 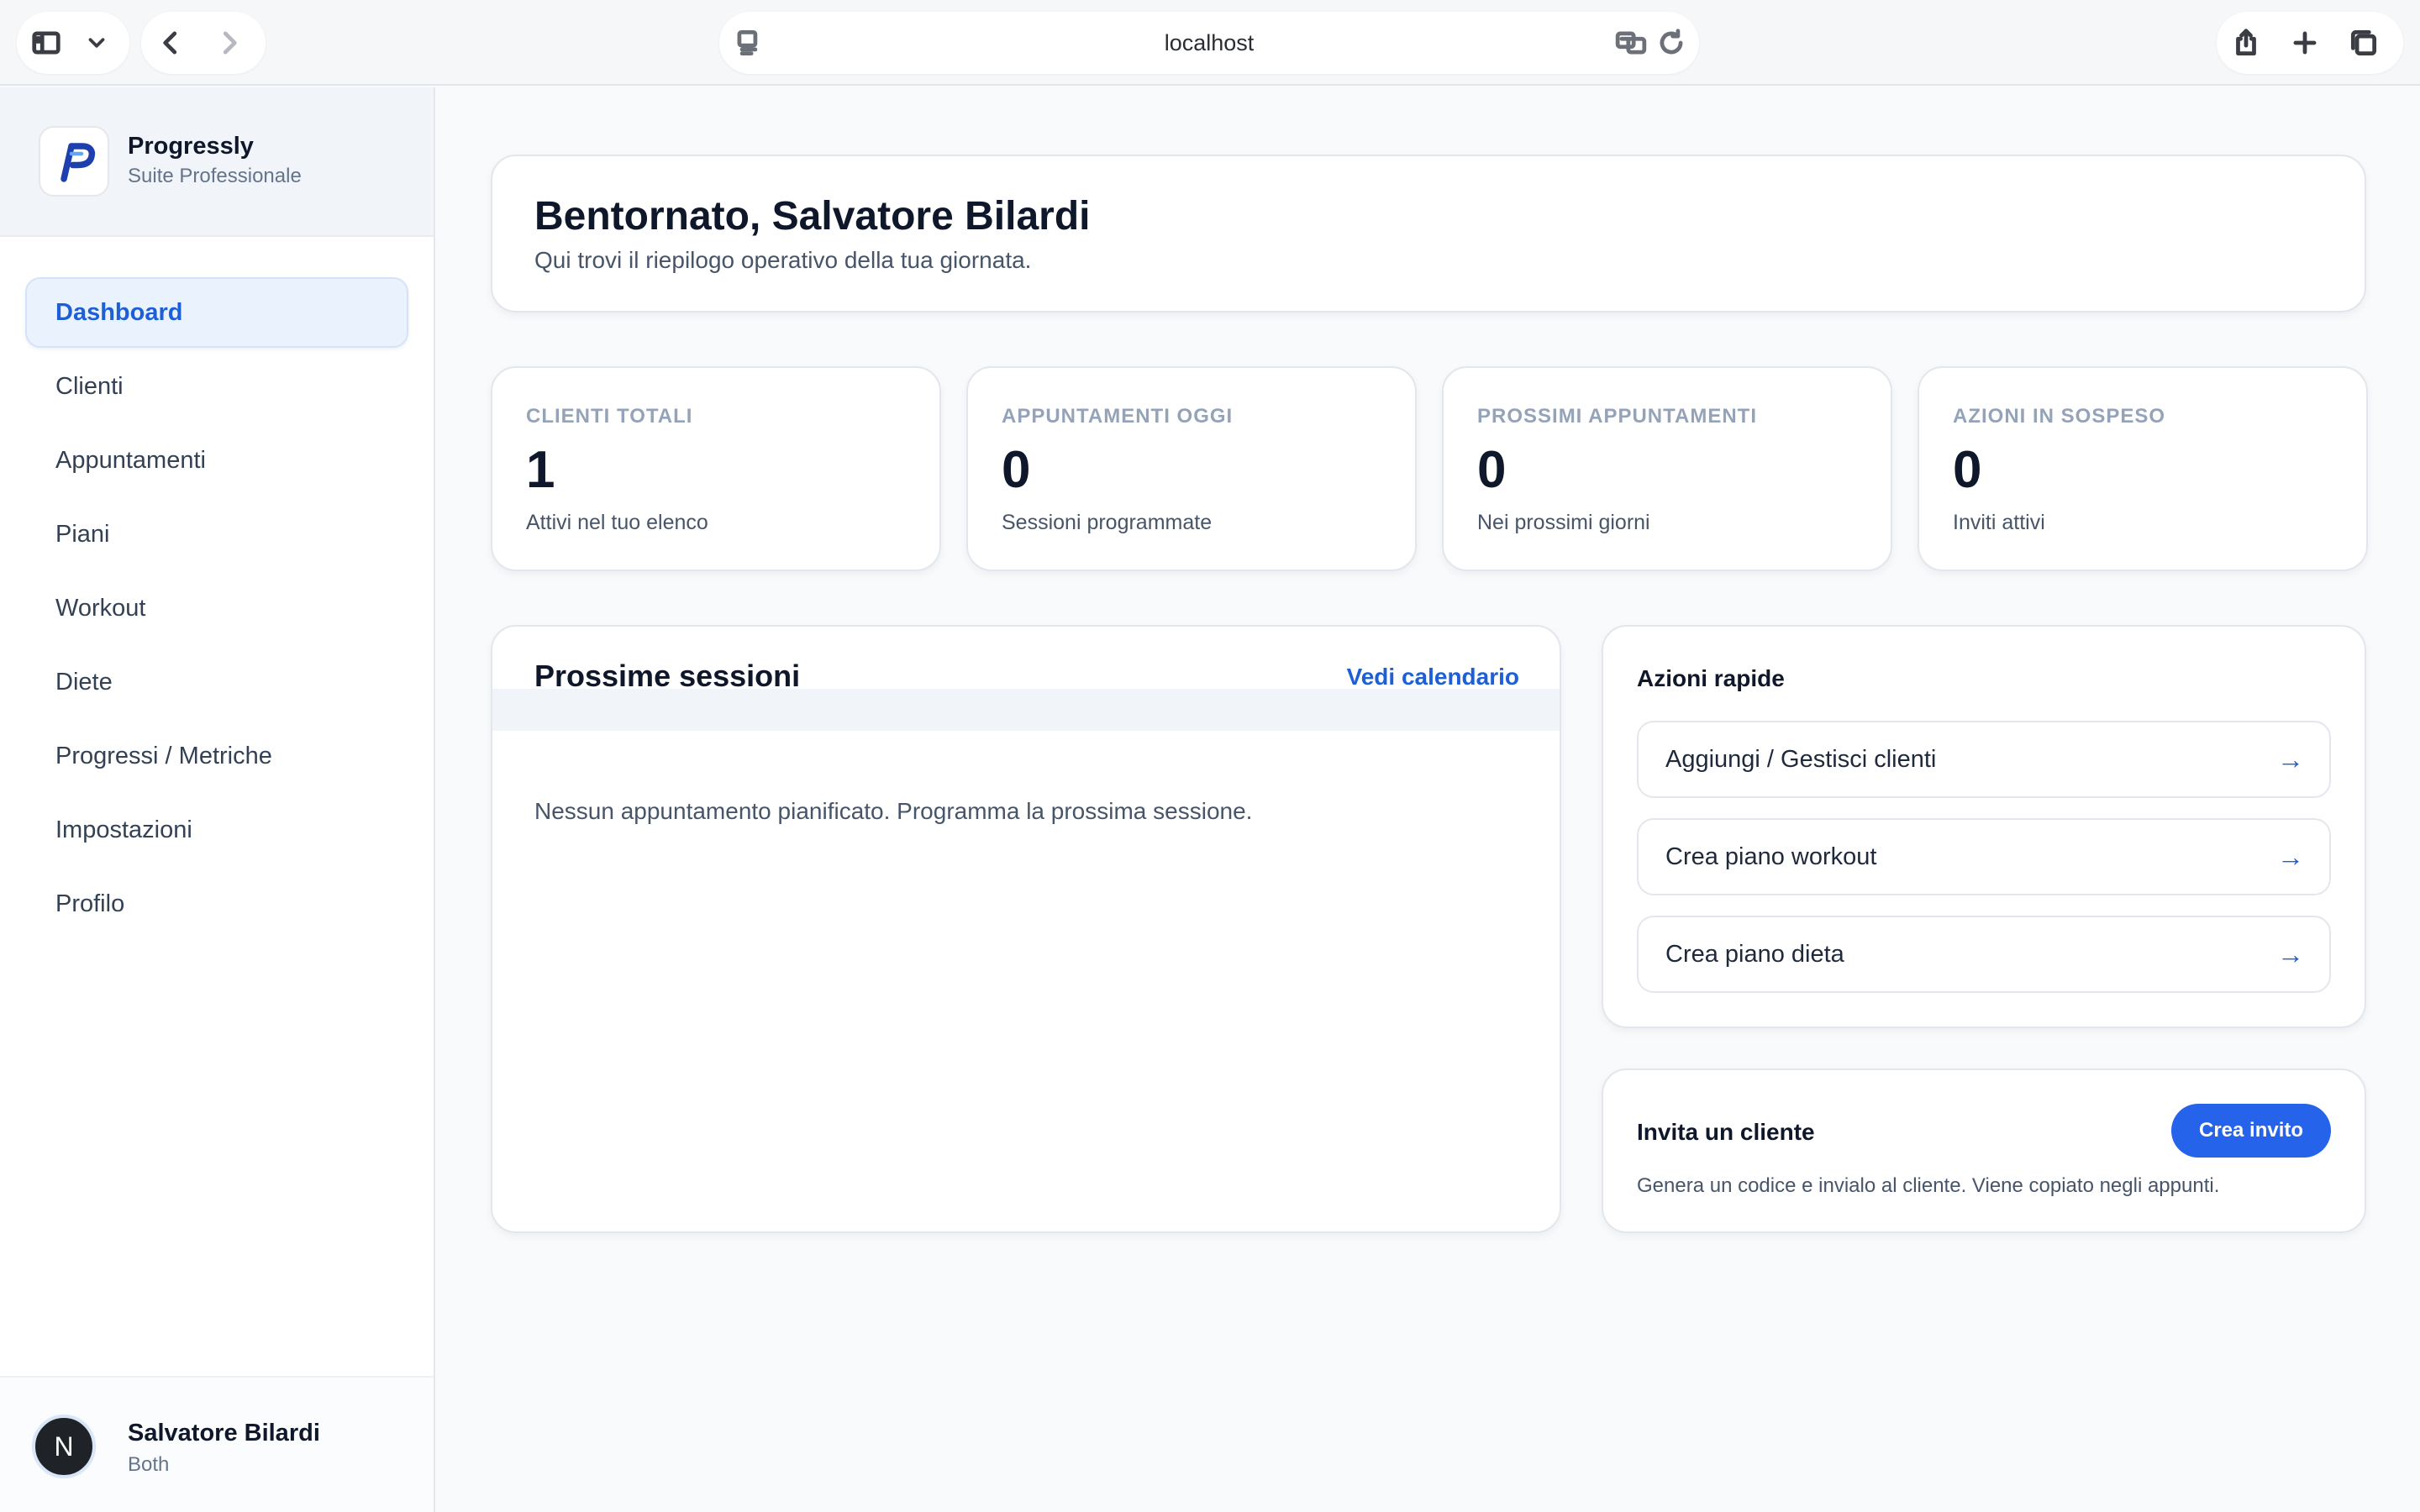 I want to click on stat-desc: Sessioni programmate, so click(x=1107, y=522).